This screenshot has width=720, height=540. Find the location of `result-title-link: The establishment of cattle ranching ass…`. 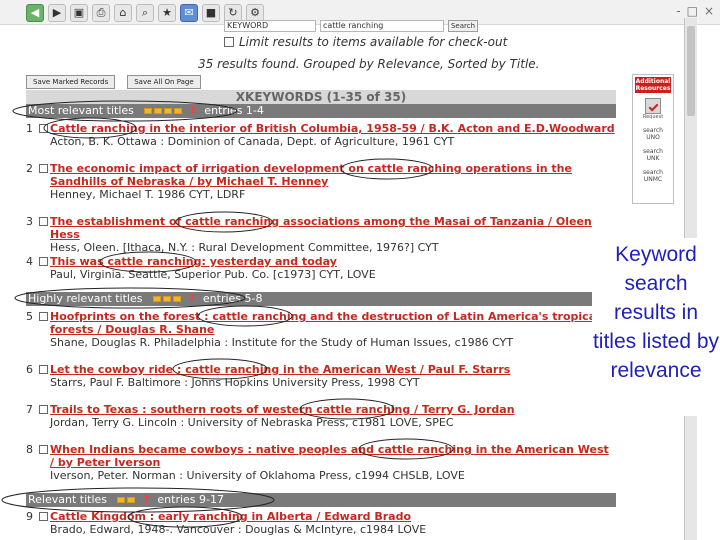

result-title-link: The establishment of cattle ranching ass… is located at coordinates (333, 228).